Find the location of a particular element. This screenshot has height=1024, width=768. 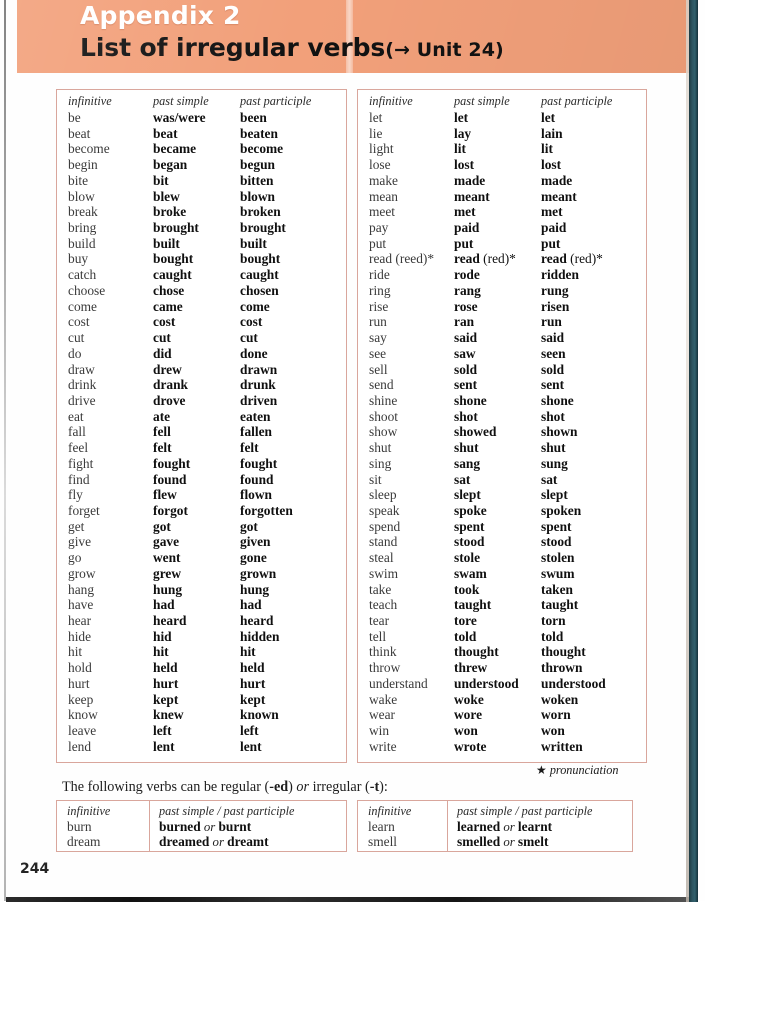

table-header-row: infinitive past simple past participle is located at coordinates (201, 101).